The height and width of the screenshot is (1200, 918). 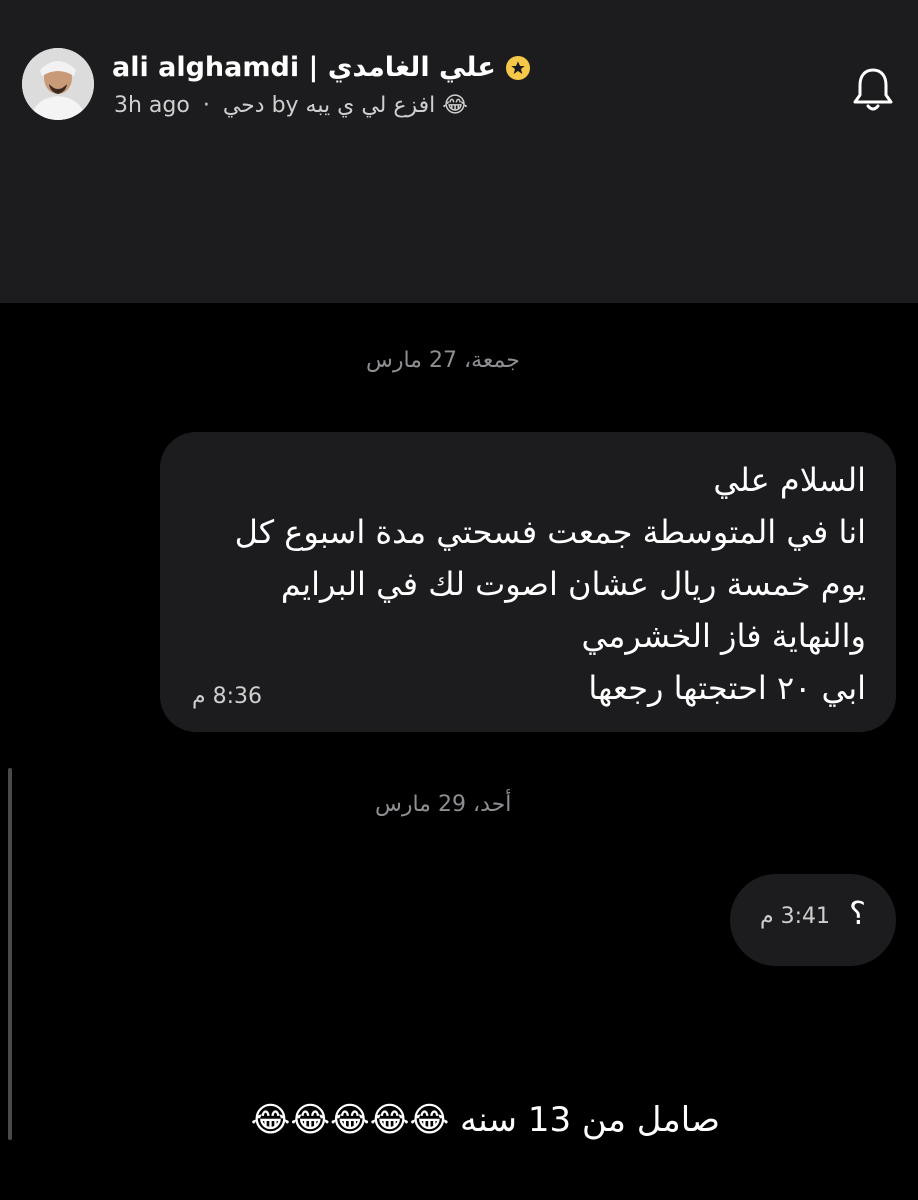 I want to click on message-line: انا في المتوسطة جمعت فسحتي مدة اسبوع كل, so click(x=550, y=532).